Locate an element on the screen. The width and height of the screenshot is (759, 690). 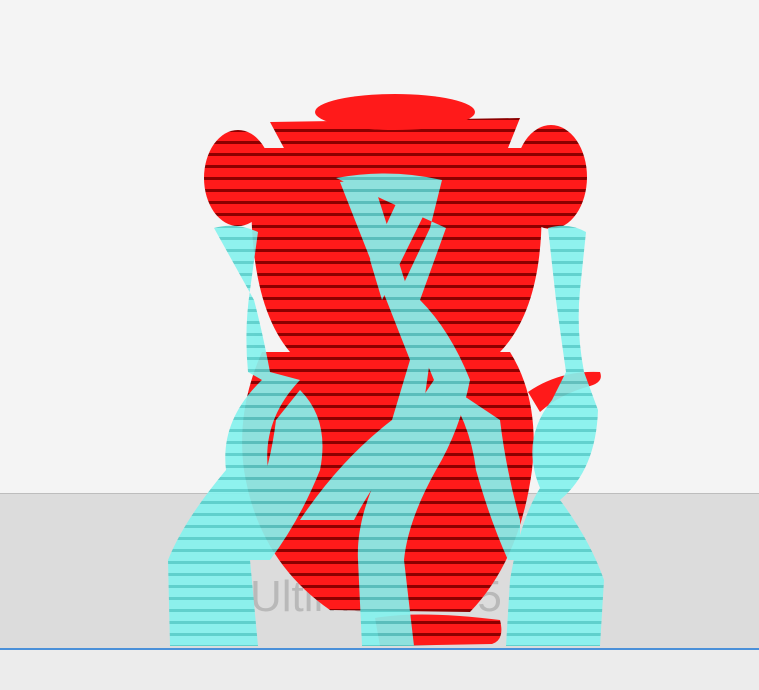
support-center-base is located at coordinates (393, 632).